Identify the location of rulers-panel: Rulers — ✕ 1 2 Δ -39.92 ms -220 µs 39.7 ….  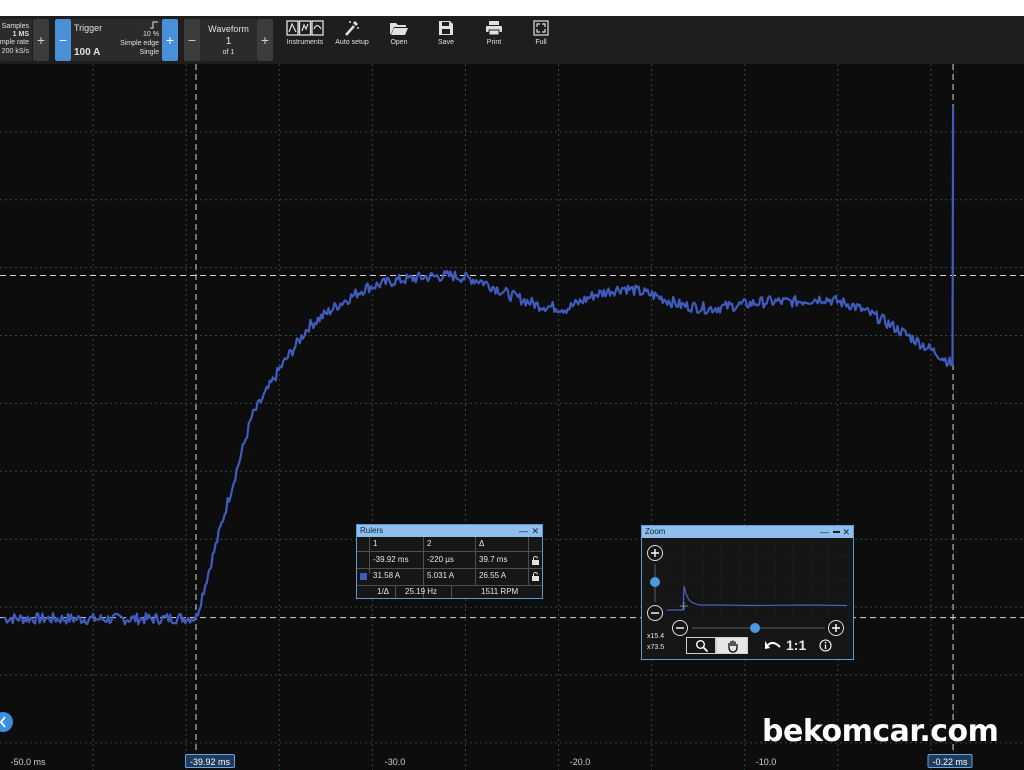
(449, 561).